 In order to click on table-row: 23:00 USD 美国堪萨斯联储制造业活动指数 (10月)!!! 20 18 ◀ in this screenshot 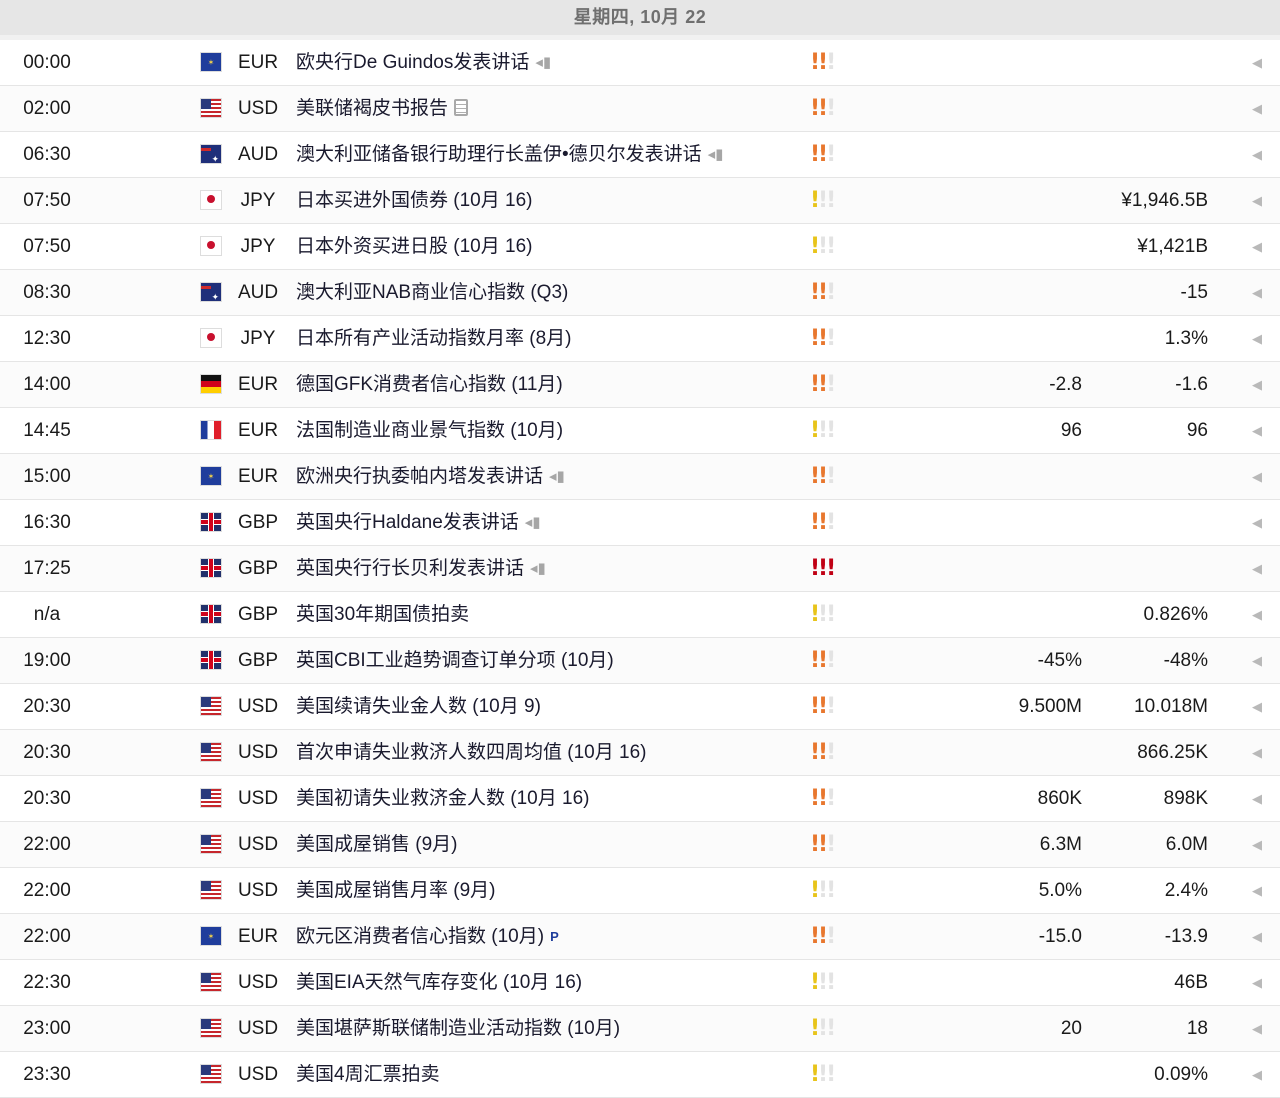, I will do `click(640, 1029)`.